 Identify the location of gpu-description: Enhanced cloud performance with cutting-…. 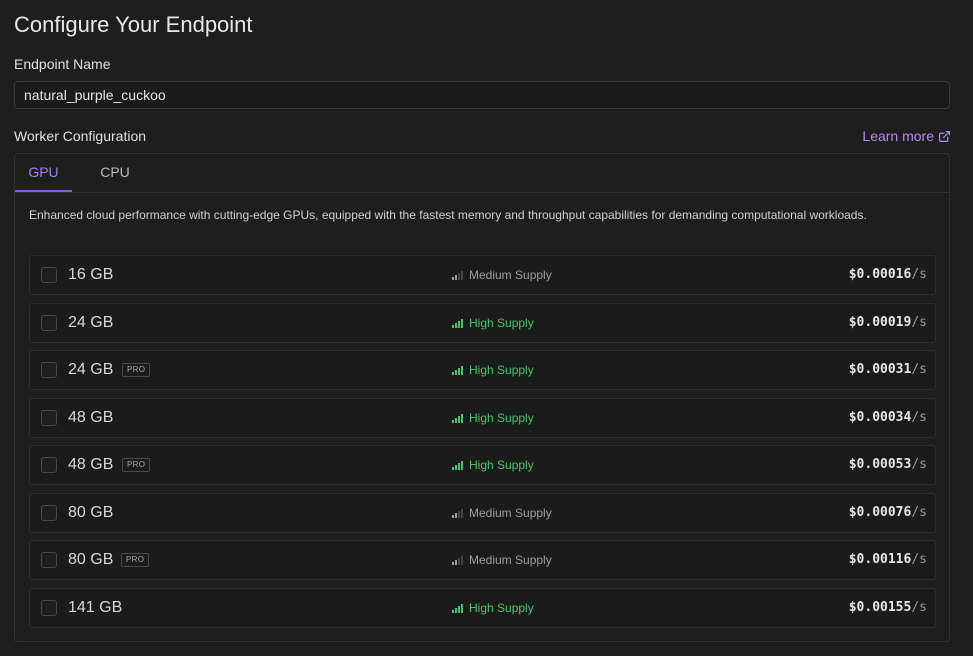
(448, 215).